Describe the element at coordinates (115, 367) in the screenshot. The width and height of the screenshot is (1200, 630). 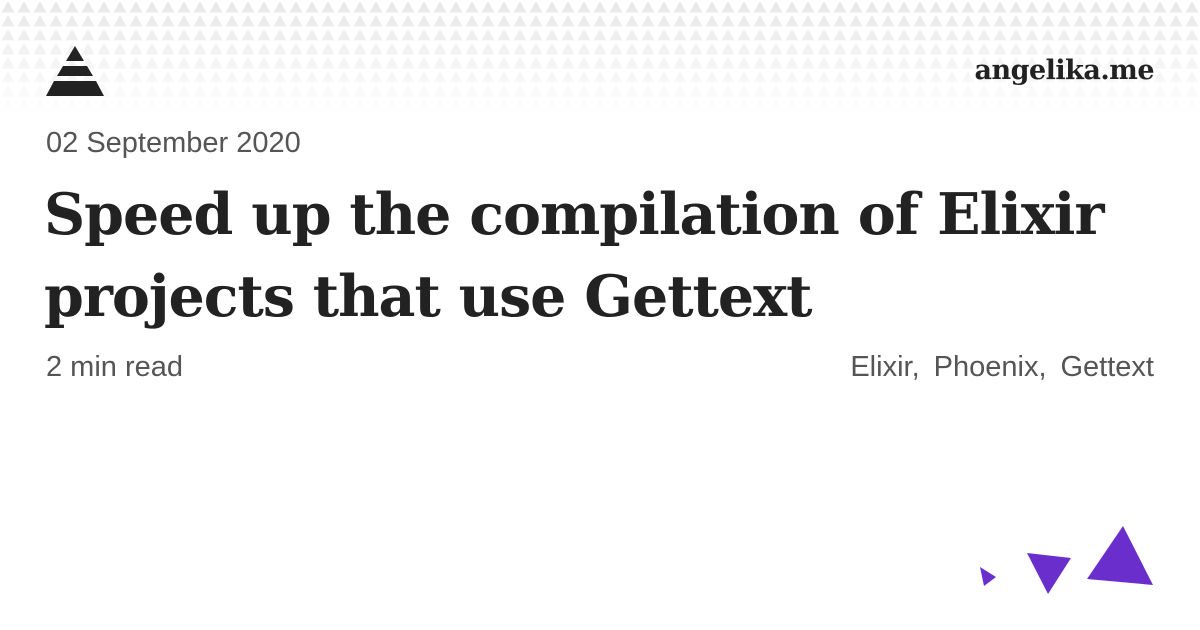
I see `read-time: 2 min read` at that location.